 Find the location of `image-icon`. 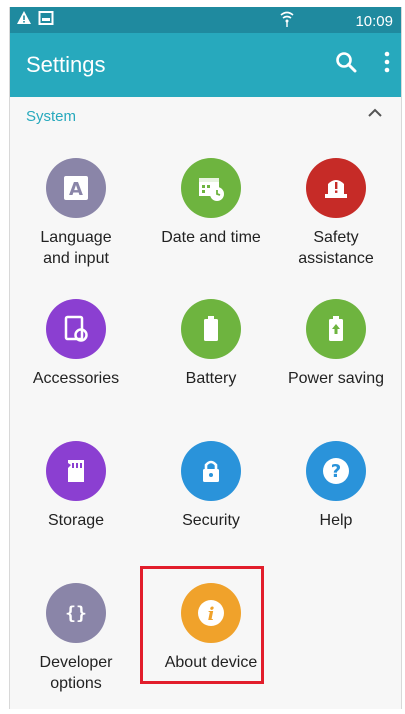

image-icon is located at coordinates (46, 20).